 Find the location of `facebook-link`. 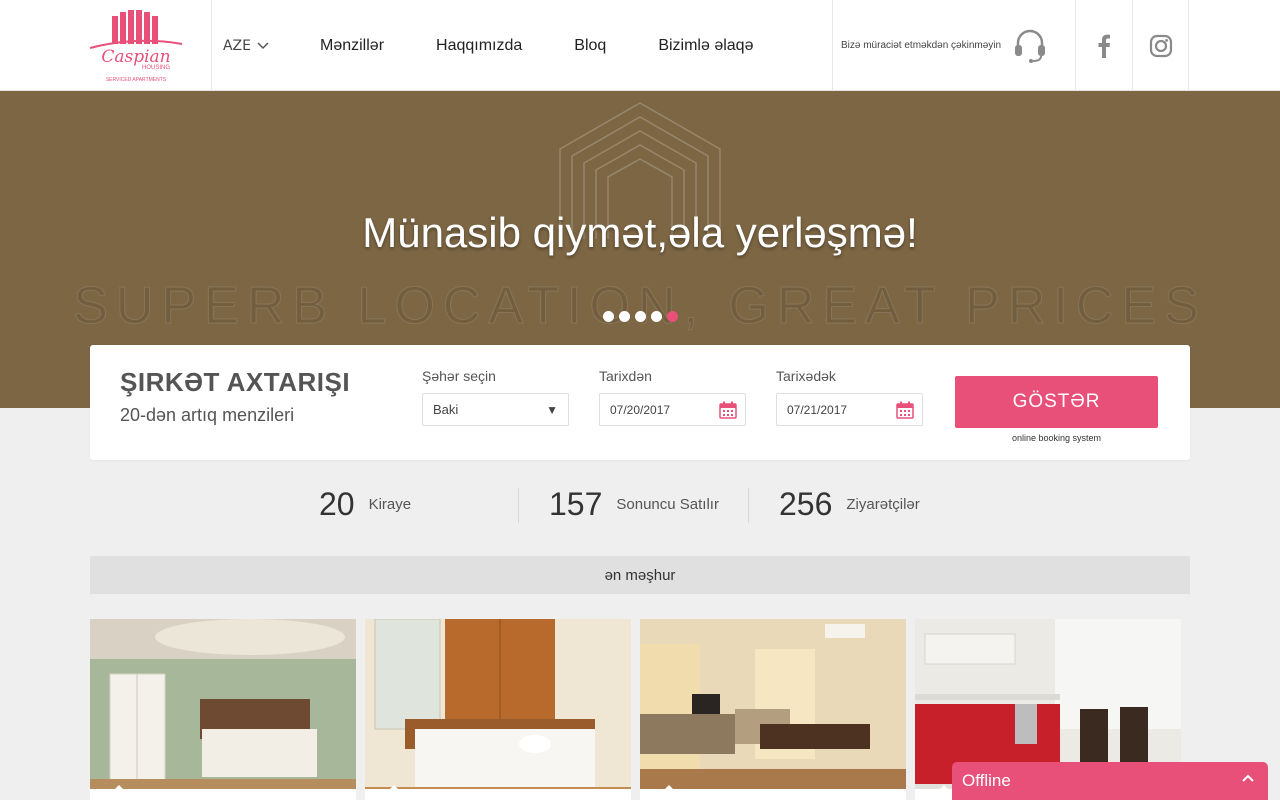

facebook-link is located at coordinates (1103, 45).